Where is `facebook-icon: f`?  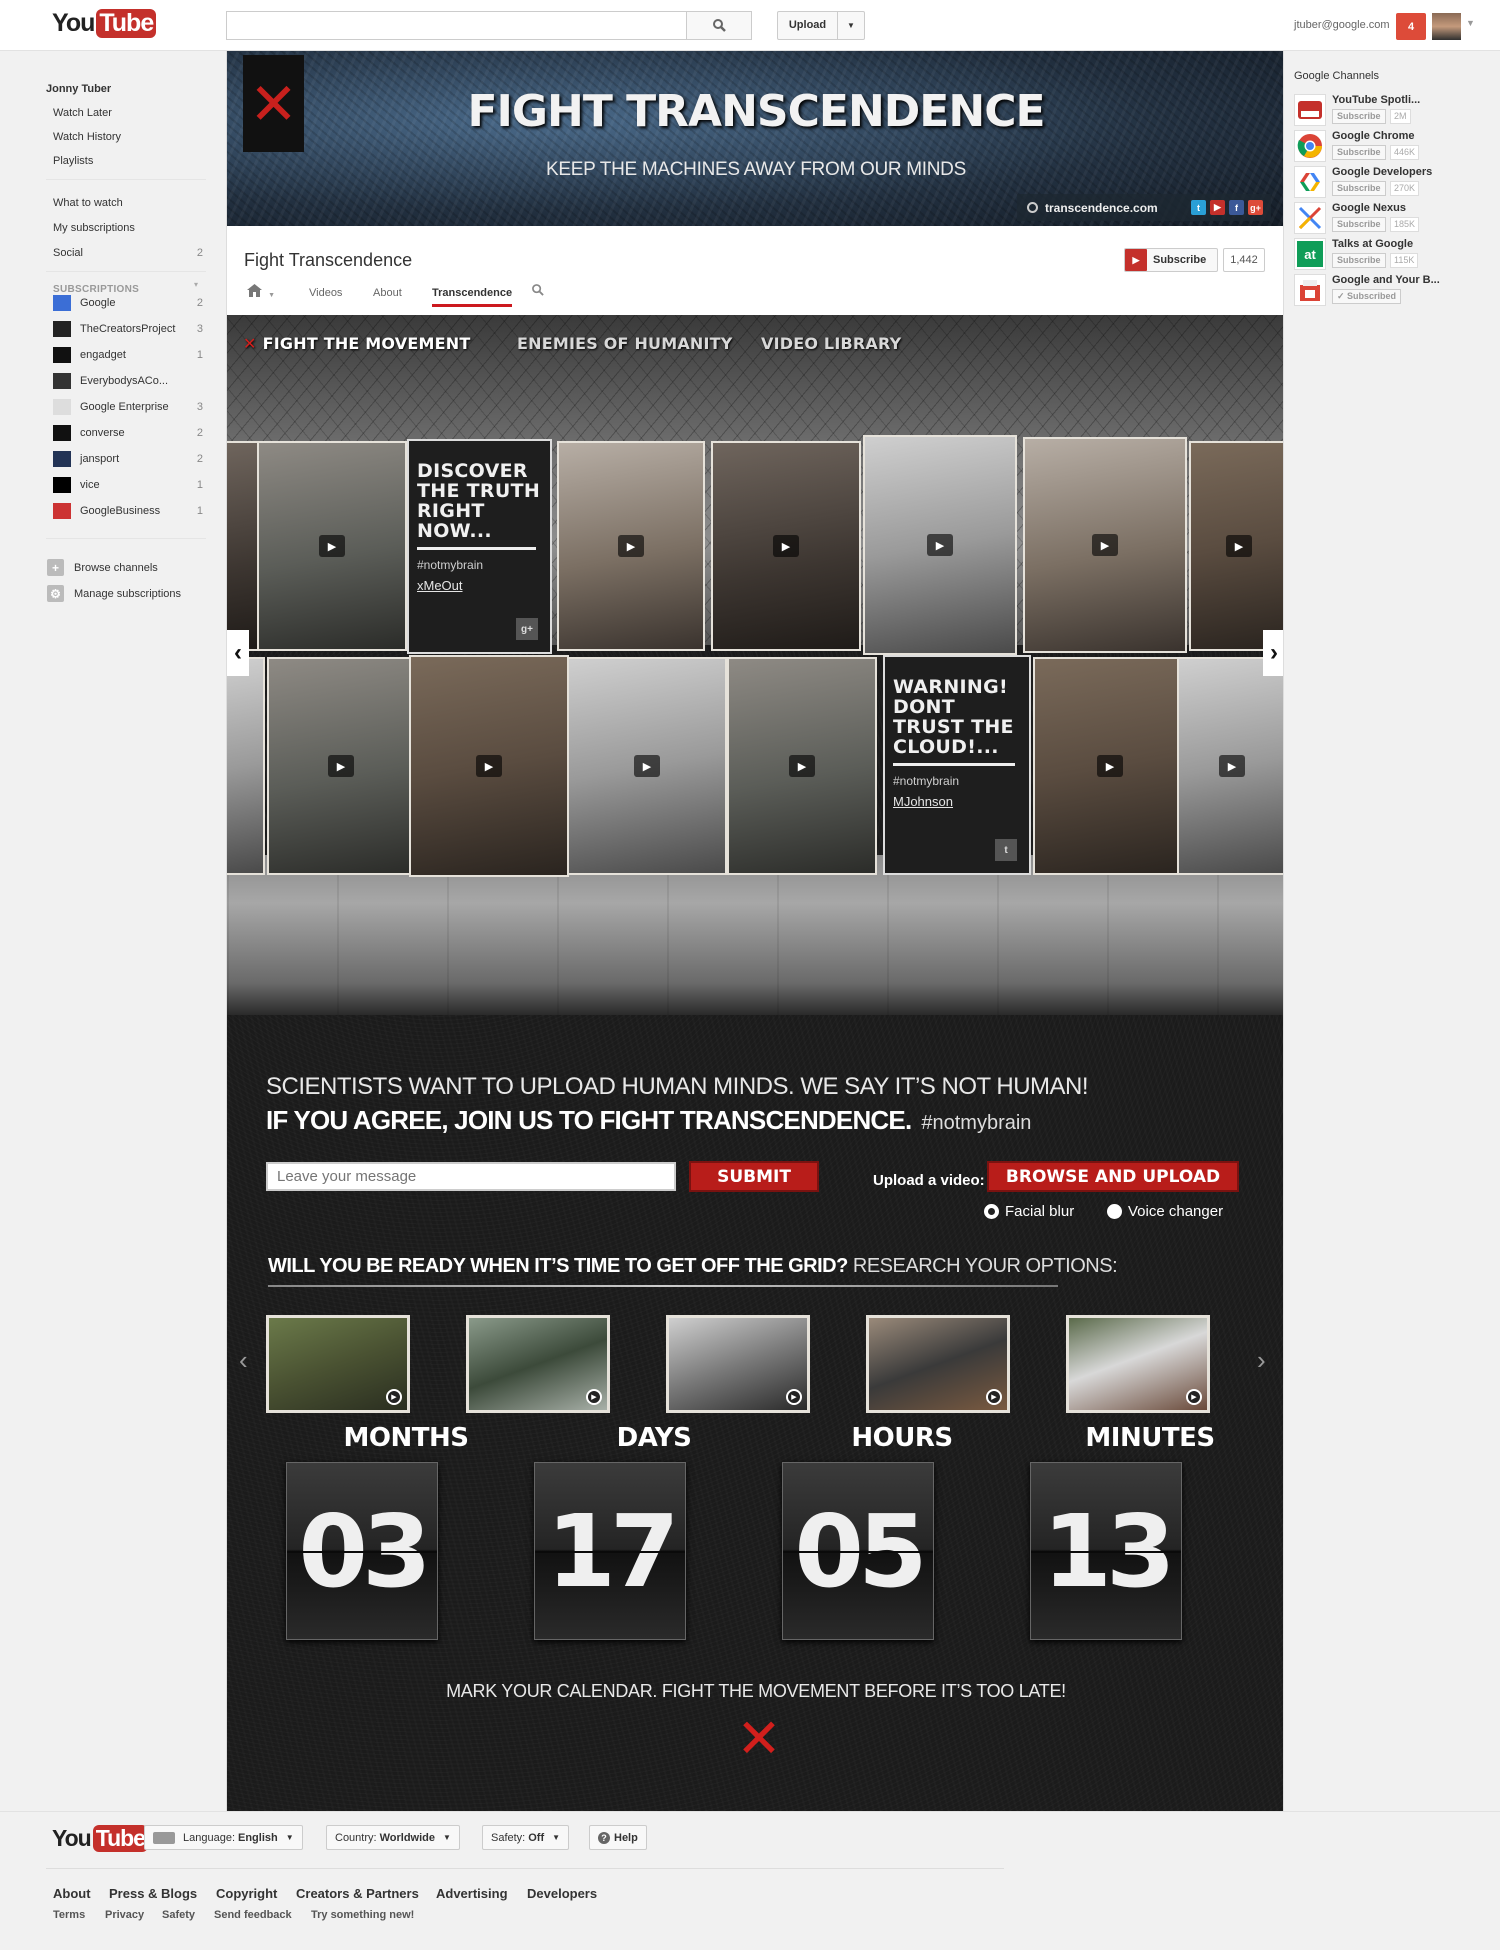 facebook-icon: f is located at coordinates (1236, 207).